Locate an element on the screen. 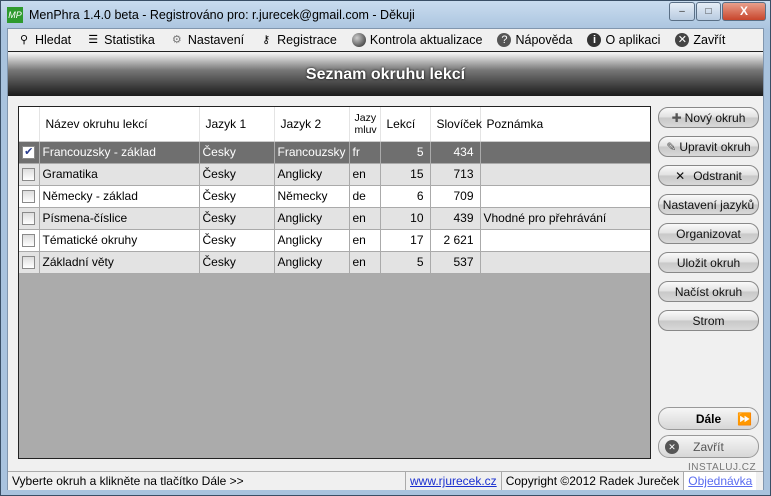 The height and width of the screenshot is (496, 771). cell-words: 709 is located at coordinates (455, 196).